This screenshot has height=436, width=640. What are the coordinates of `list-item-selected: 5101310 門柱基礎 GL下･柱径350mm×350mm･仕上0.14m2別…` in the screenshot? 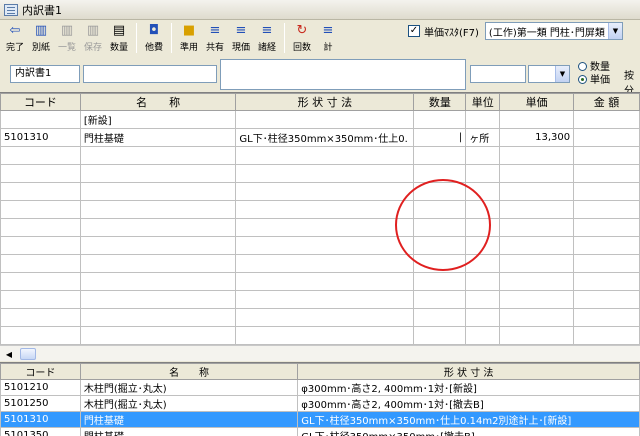 It's located at (320, 419).